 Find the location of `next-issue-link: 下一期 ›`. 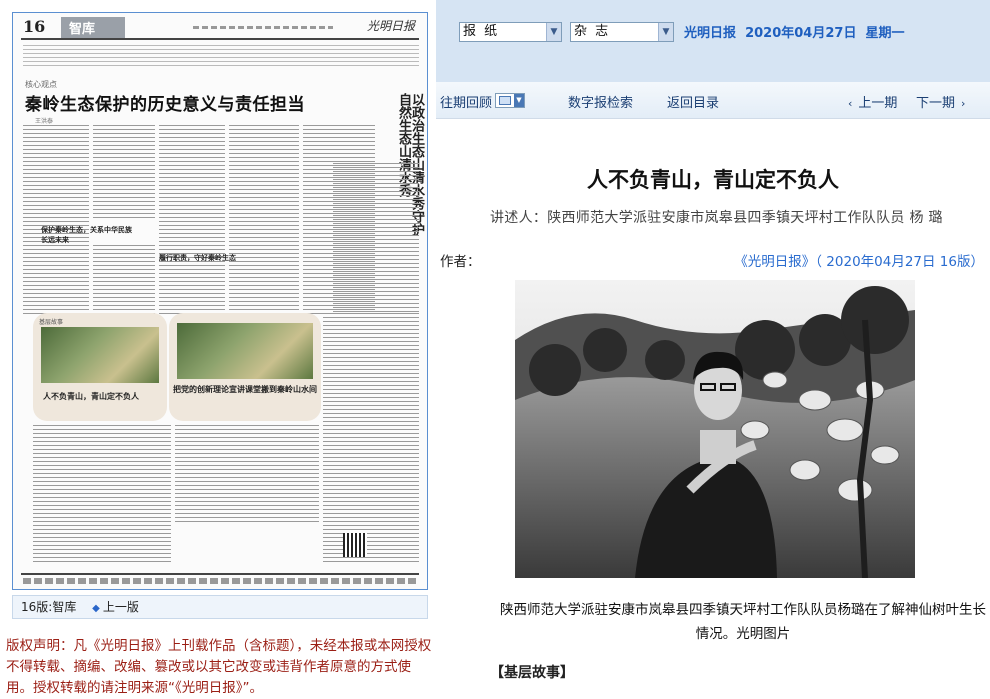

next-issue-link: 下一期 › is located at coordinates (943, 101).